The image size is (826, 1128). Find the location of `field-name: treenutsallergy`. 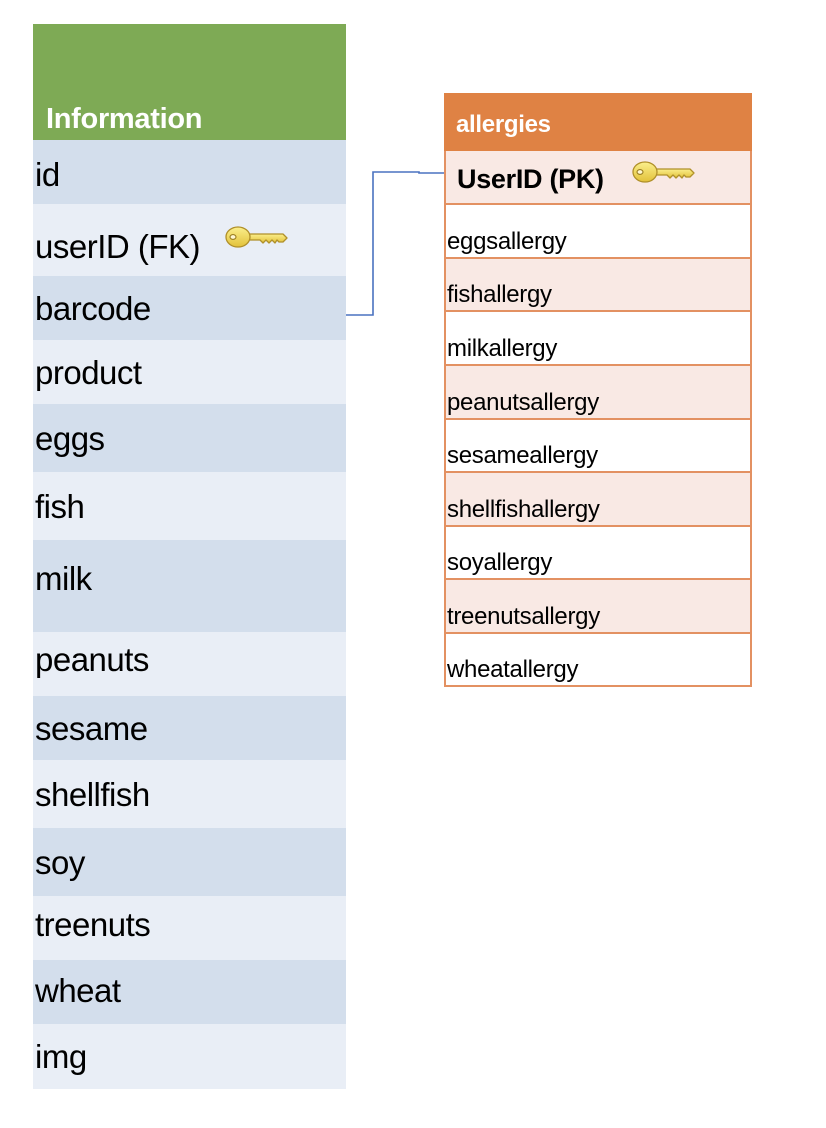

field-name: treenutsallergy is located at coordinates (523, 616).